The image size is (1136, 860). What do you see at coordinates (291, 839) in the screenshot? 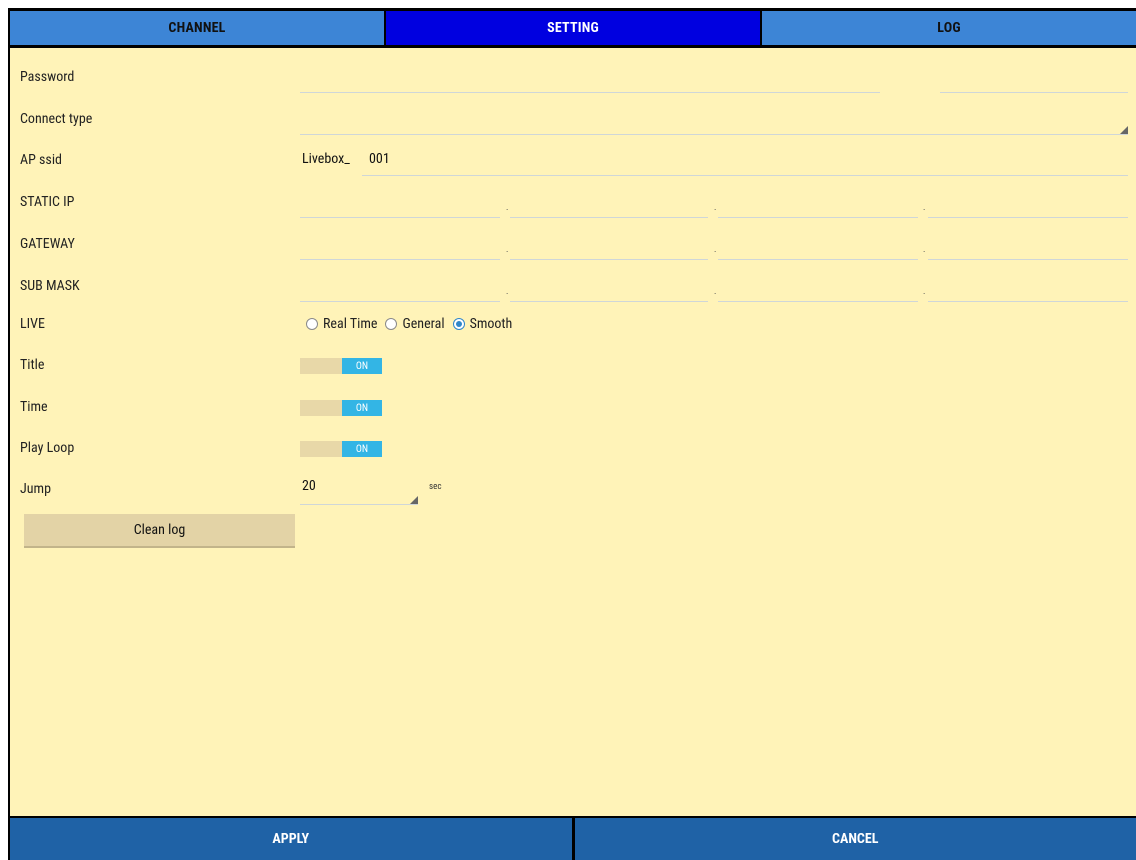
I see `apply-button: APPLY` at bounding box center [291, 839].